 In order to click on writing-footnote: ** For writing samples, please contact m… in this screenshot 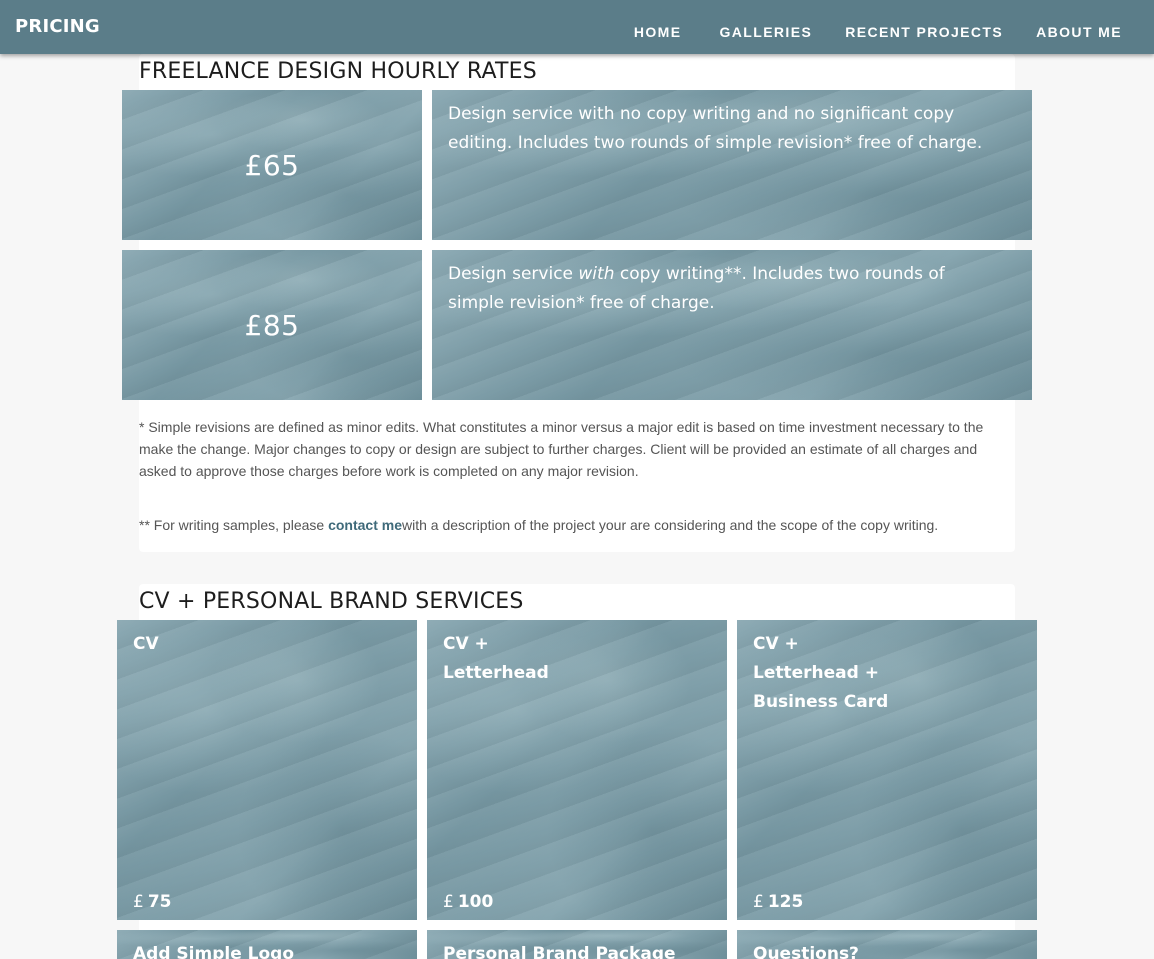, I will do `click(572, 525)`.